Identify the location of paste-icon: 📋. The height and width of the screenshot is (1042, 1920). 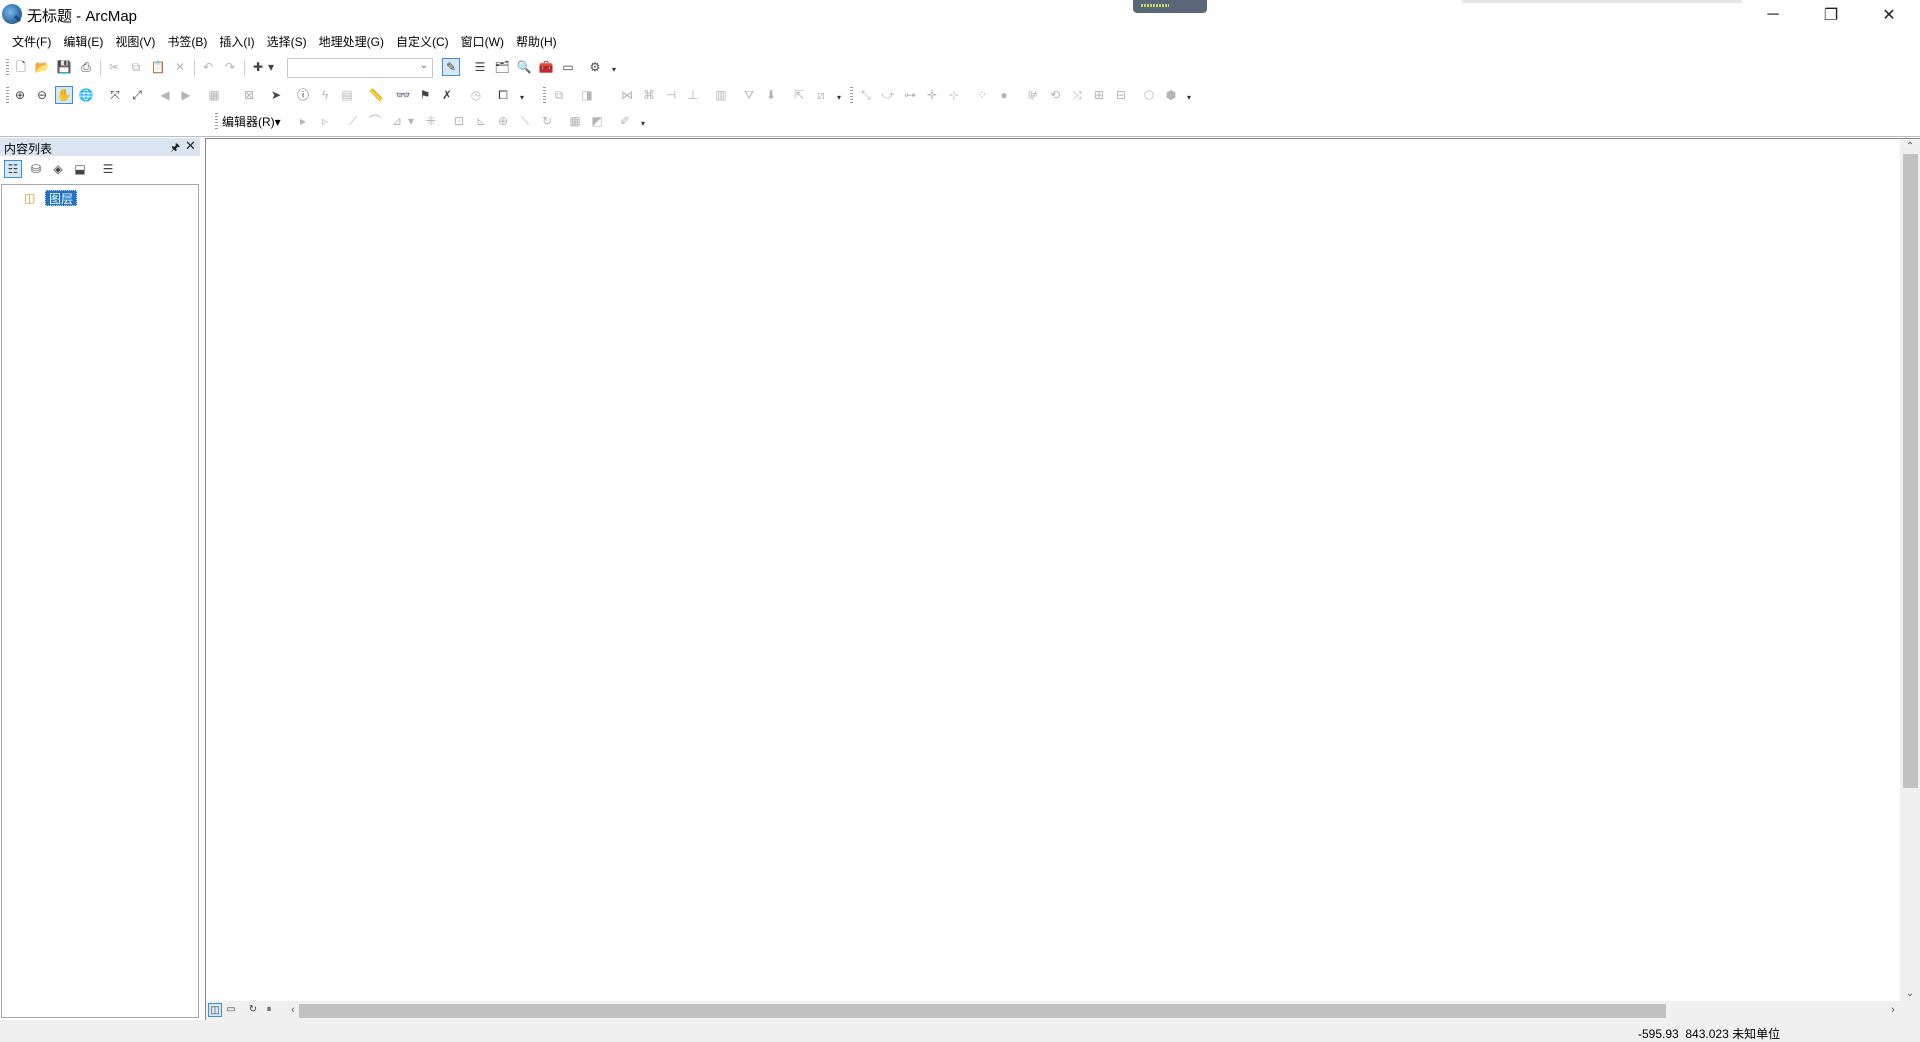
(158, 67).